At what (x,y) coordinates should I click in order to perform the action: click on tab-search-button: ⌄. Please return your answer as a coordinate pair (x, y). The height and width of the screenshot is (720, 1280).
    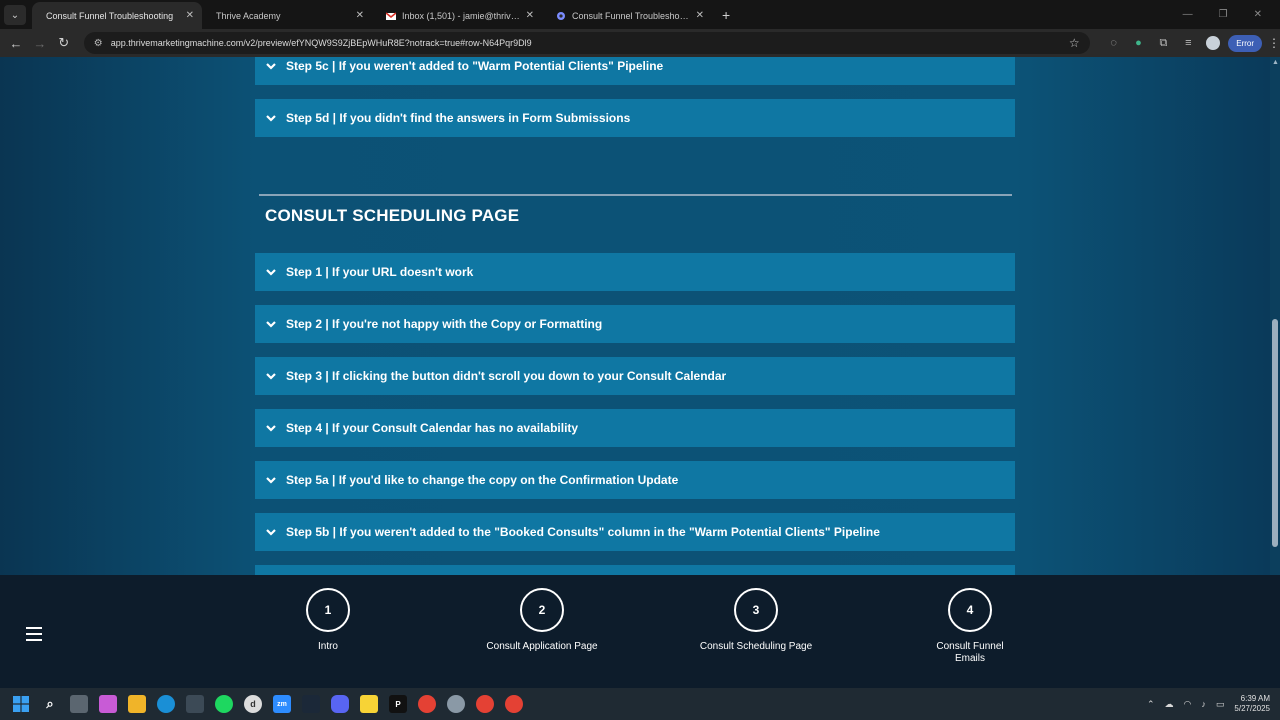
    Looking at the image, I should click on (15, 15).